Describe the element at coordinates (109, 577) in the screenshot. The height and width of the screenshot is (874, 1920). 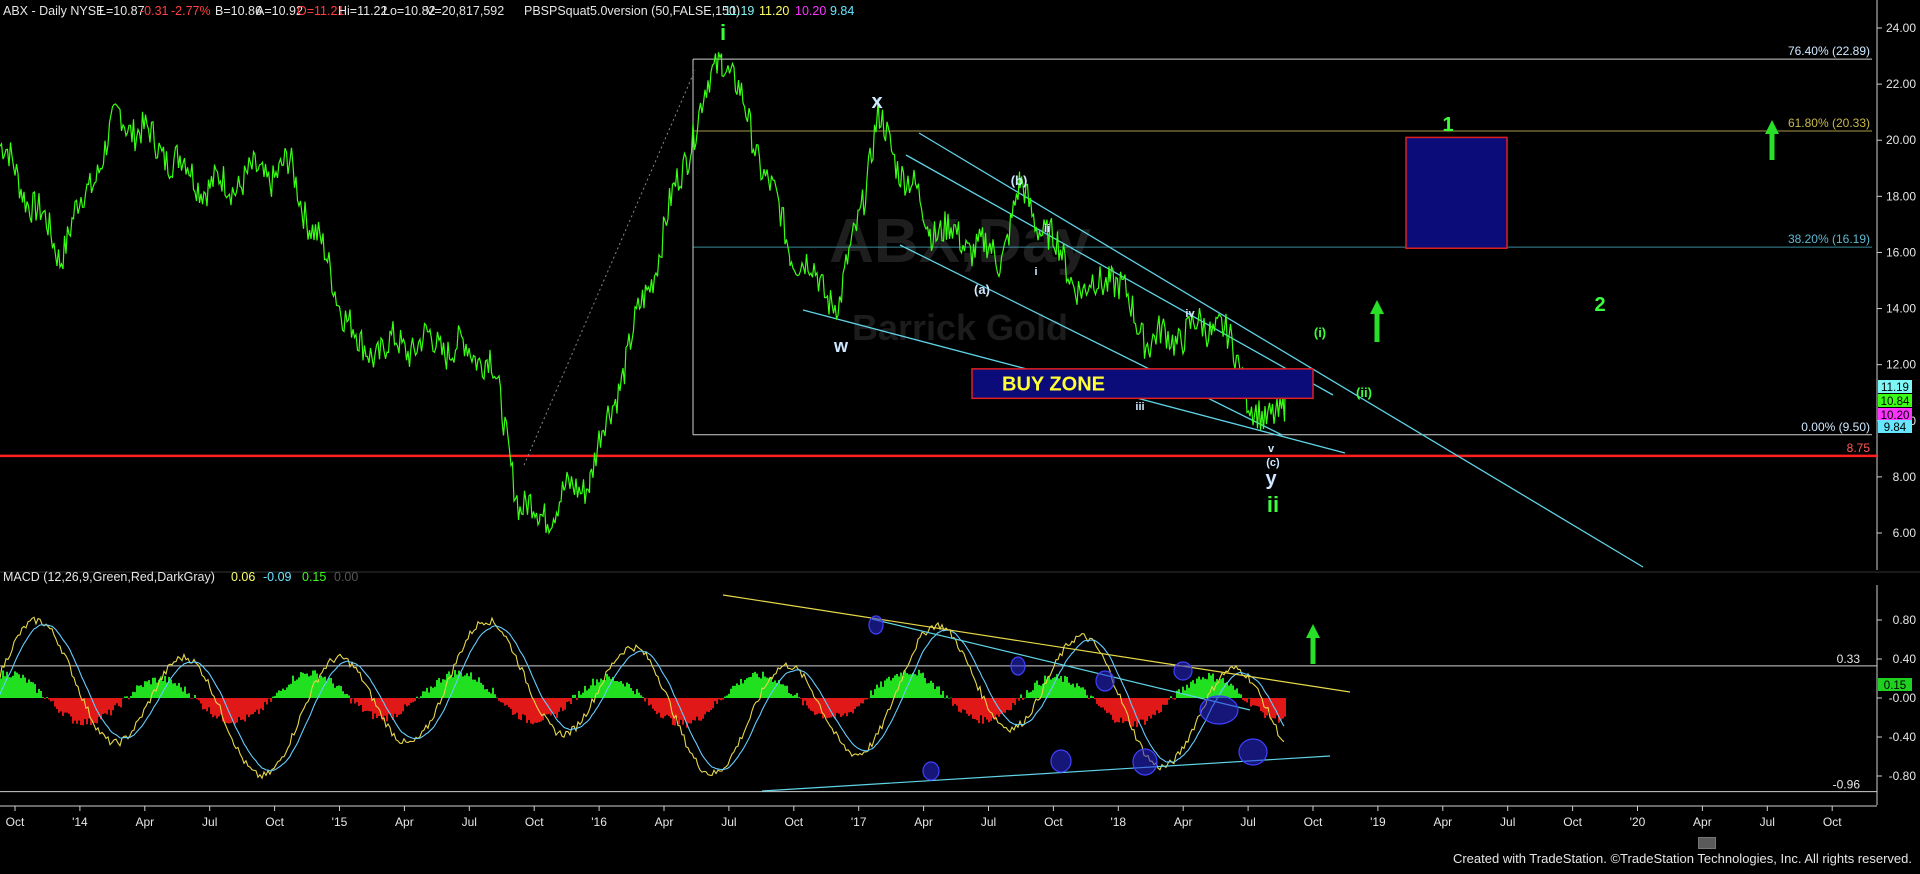
I see `macd-title: MACD (12,26,9,Green,Red,DarkGray)` at that location.